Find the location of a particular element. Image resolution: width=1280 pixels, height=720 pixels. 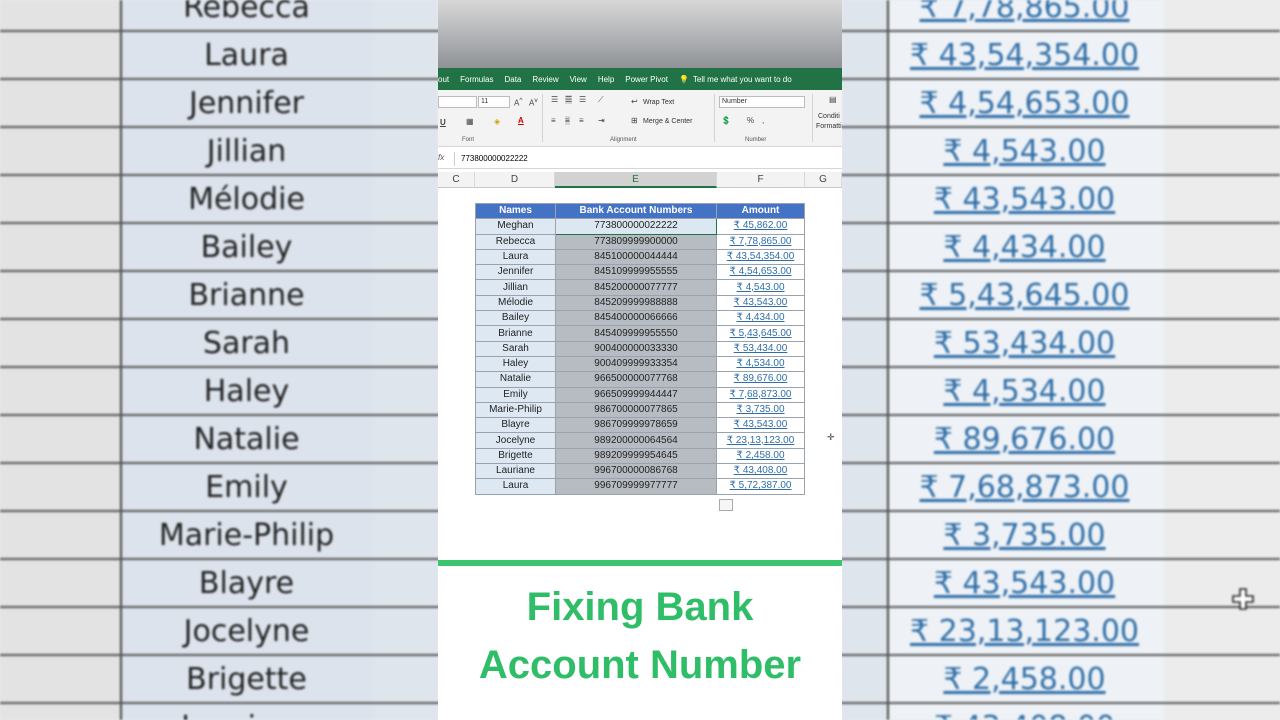

amount-cell: ₹ 4,54,653.00 is located at coordinates (760, 272).